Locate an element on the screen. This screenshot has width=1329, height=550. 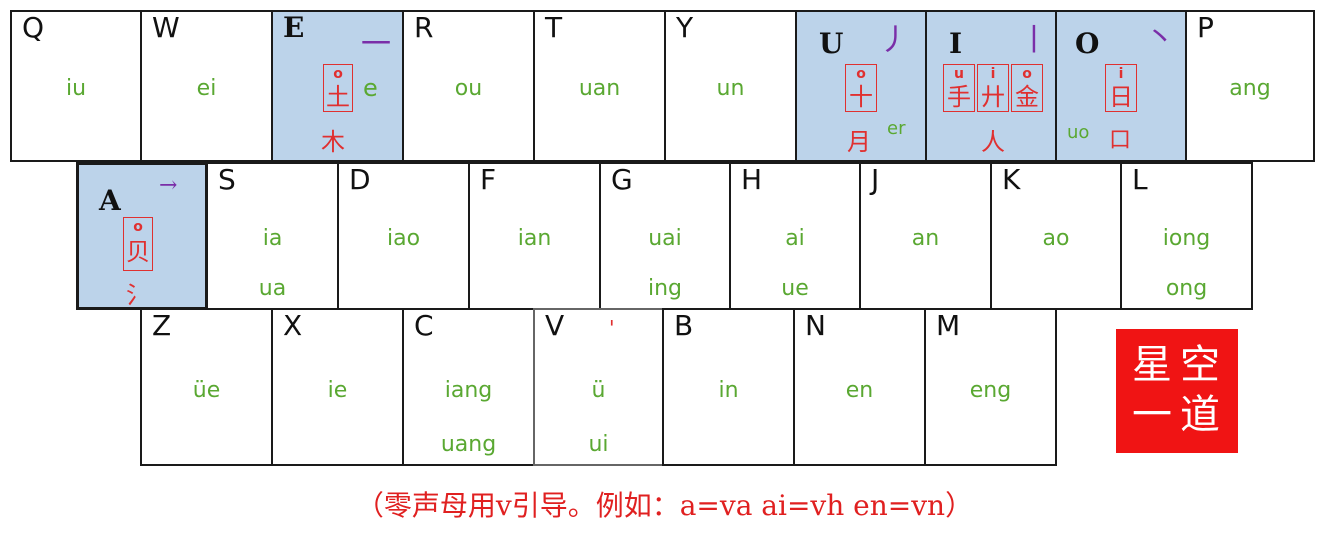
final-label: ing is located at coordinates (665, 288).